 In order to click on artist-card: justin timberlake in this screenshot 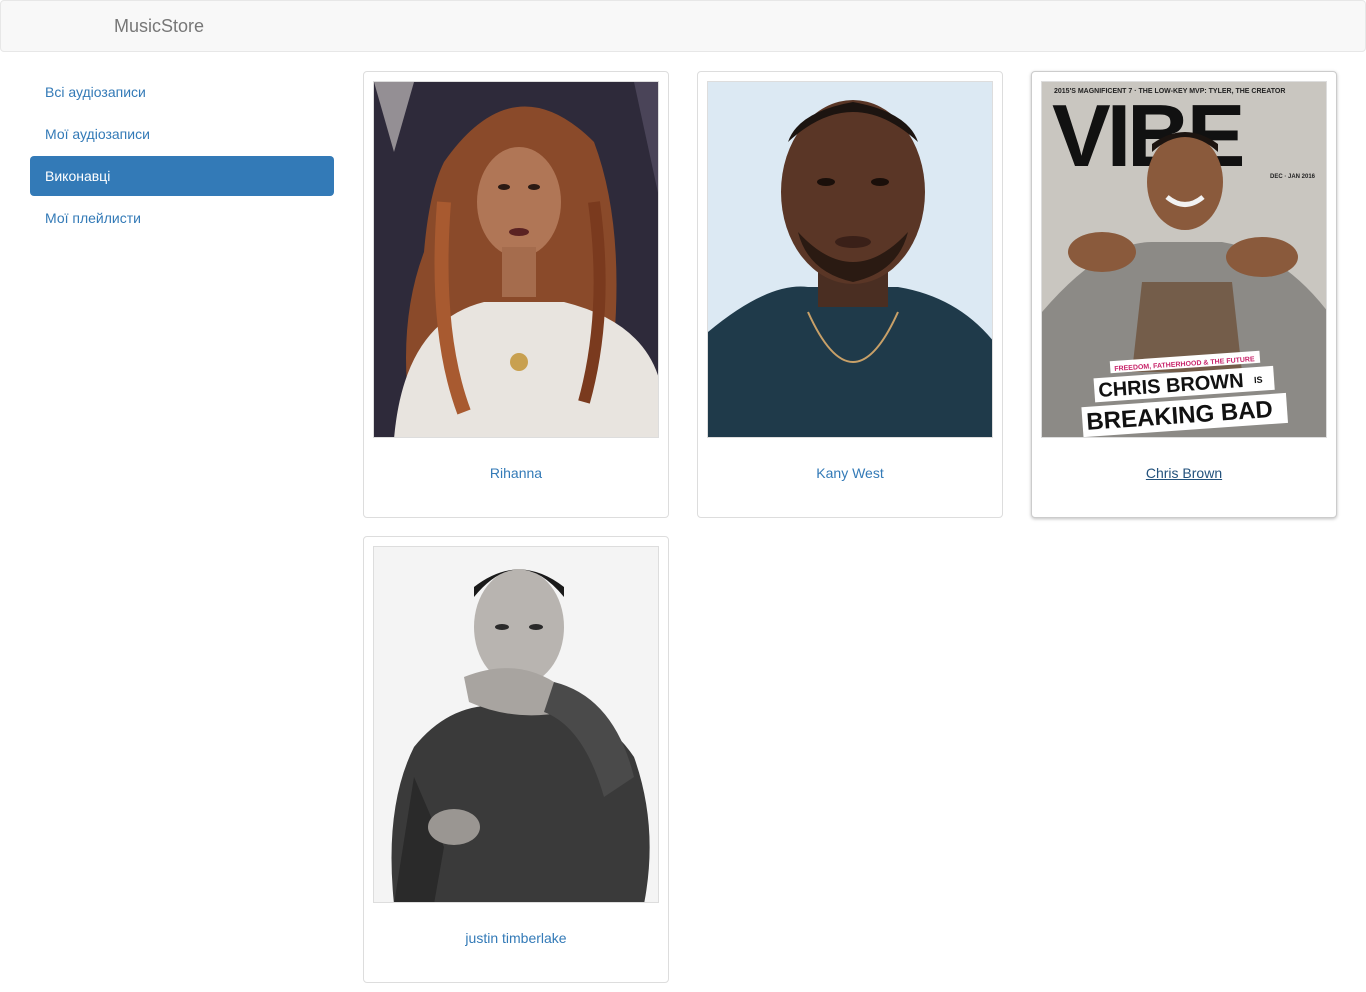, I will do `click(516, 759)`.